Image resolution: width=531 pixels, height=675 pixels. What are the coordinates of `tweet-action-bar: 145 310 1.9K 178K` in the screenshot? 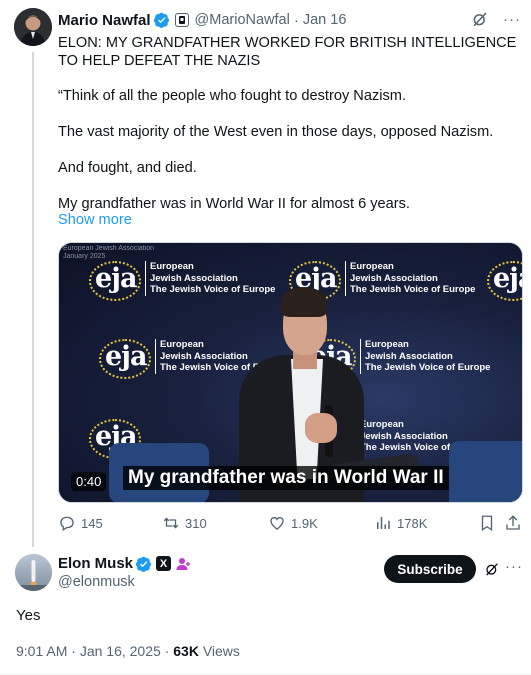 It's located at (291, 524).